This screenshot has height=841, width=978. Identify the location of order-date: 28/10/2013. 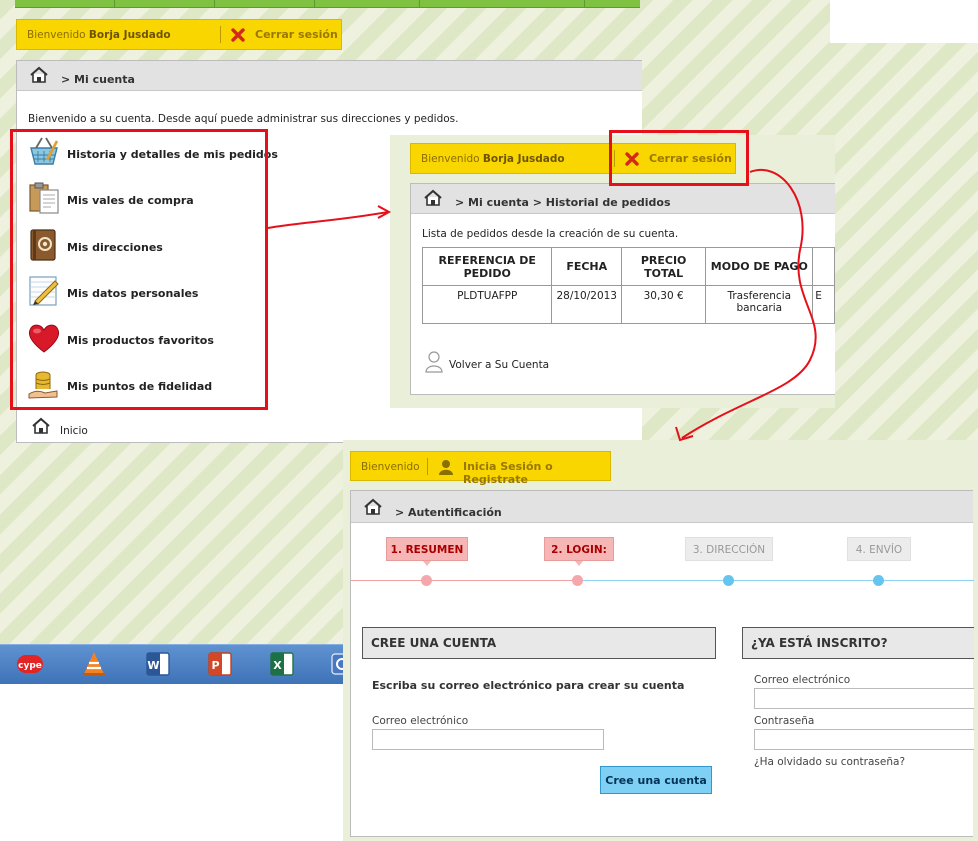
(586, 304).